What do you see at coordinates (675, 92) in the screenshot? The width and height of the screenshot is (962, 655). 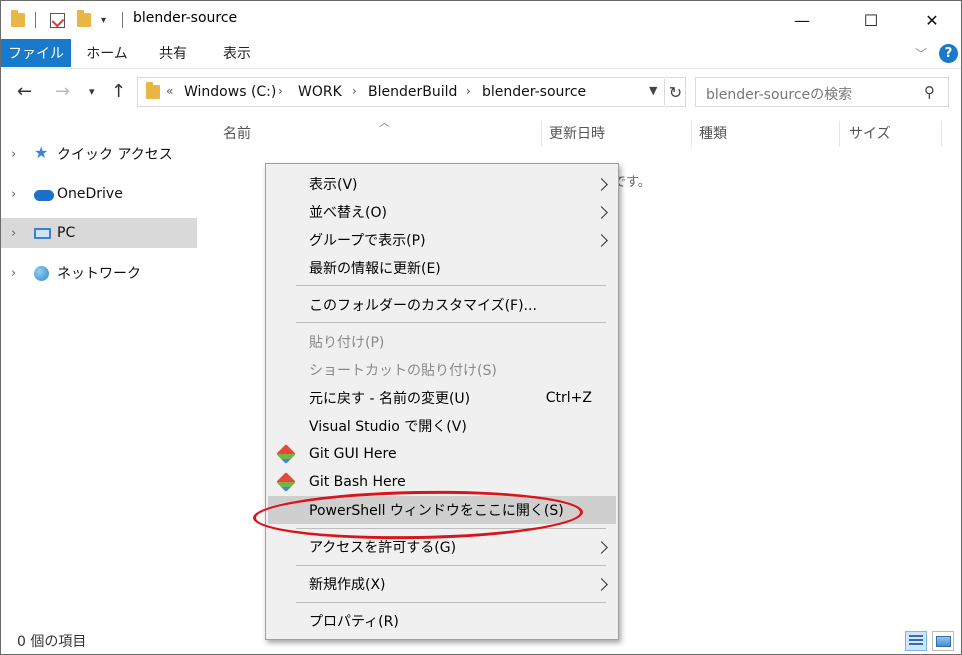 I see `refresh-icon: ↻` at bounding box center [675, 92].